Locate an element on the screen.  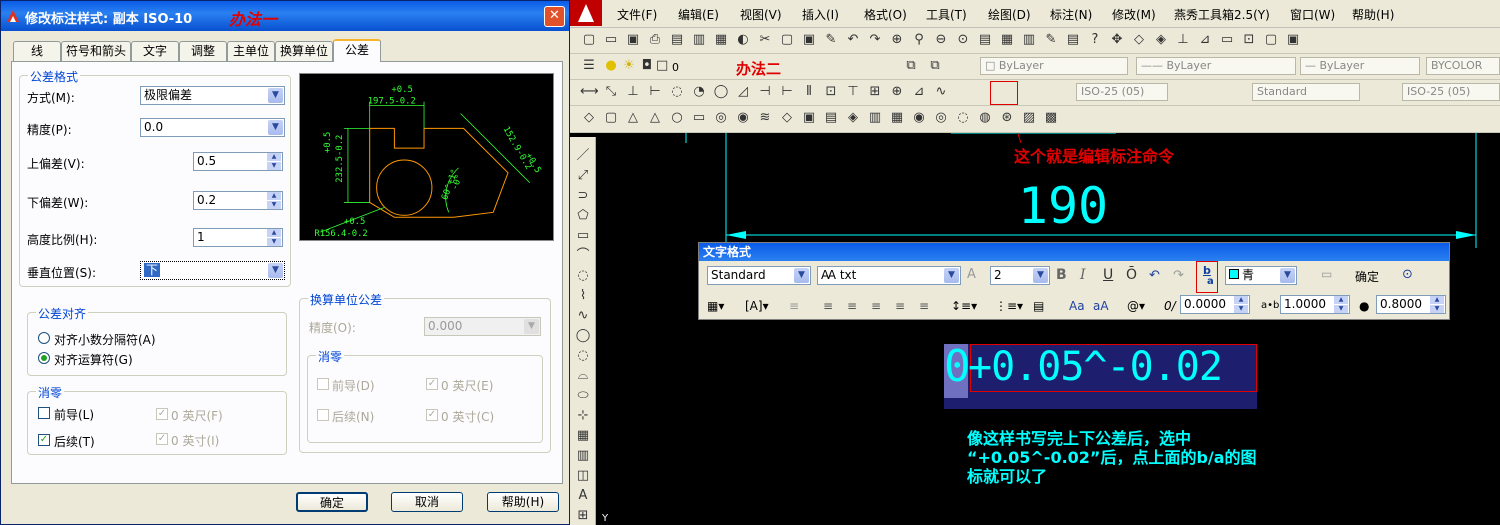
dimension-tool-9-icon: ⊣ is located at coordinates (765, 92).